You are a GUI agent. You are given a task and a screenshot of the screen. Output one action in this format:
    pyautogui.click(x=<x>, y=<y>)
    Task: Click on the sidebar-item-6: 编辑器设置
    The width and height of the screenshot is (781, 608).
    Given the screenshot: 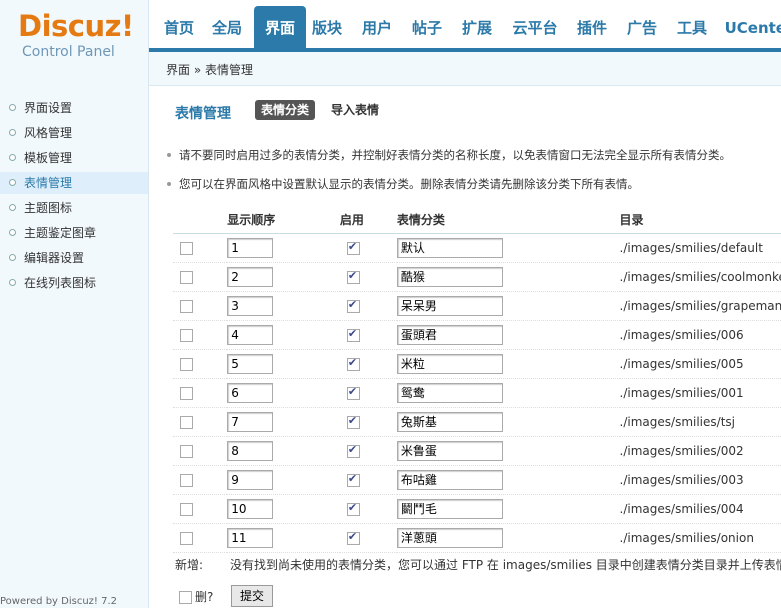 What is the action you would take?
    pyautogui.click(x=74, y=258)
    